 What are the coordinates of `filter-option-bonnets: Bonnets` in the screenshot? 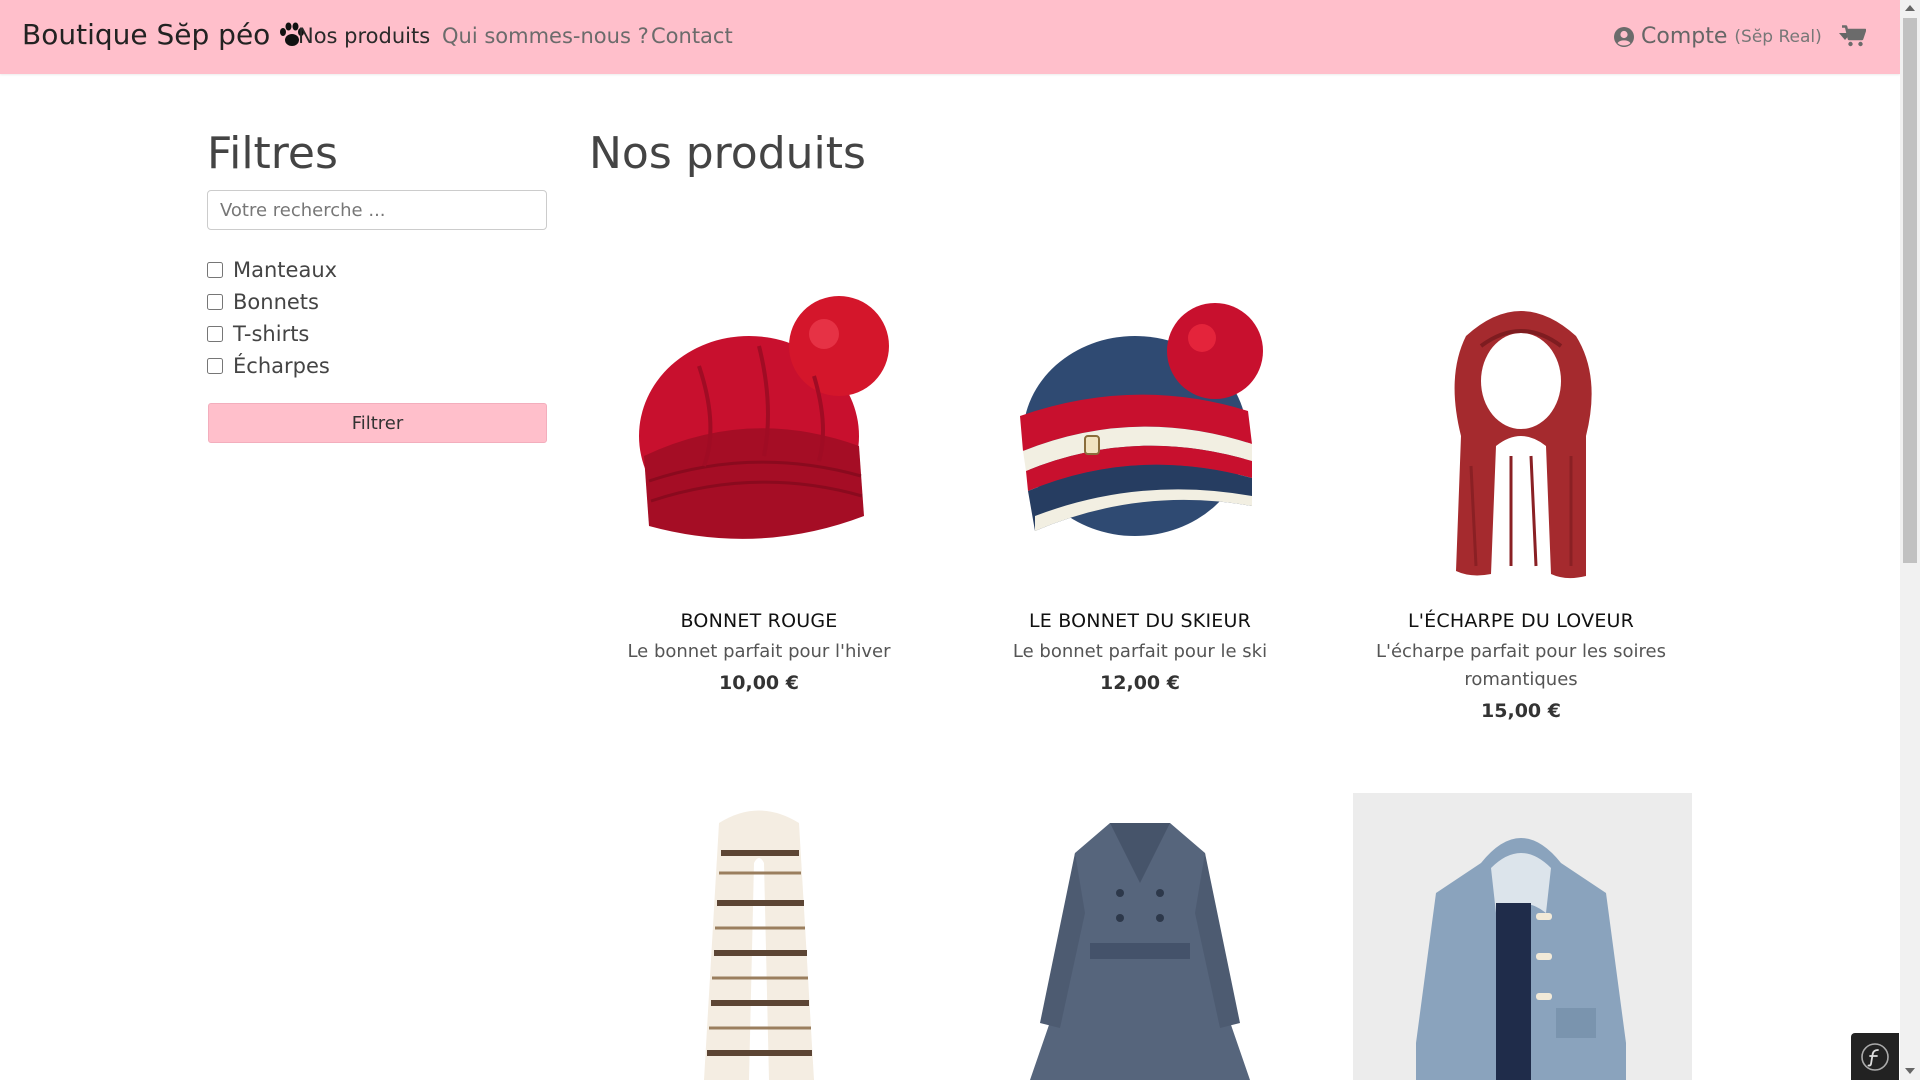 It's located at (263, 302).